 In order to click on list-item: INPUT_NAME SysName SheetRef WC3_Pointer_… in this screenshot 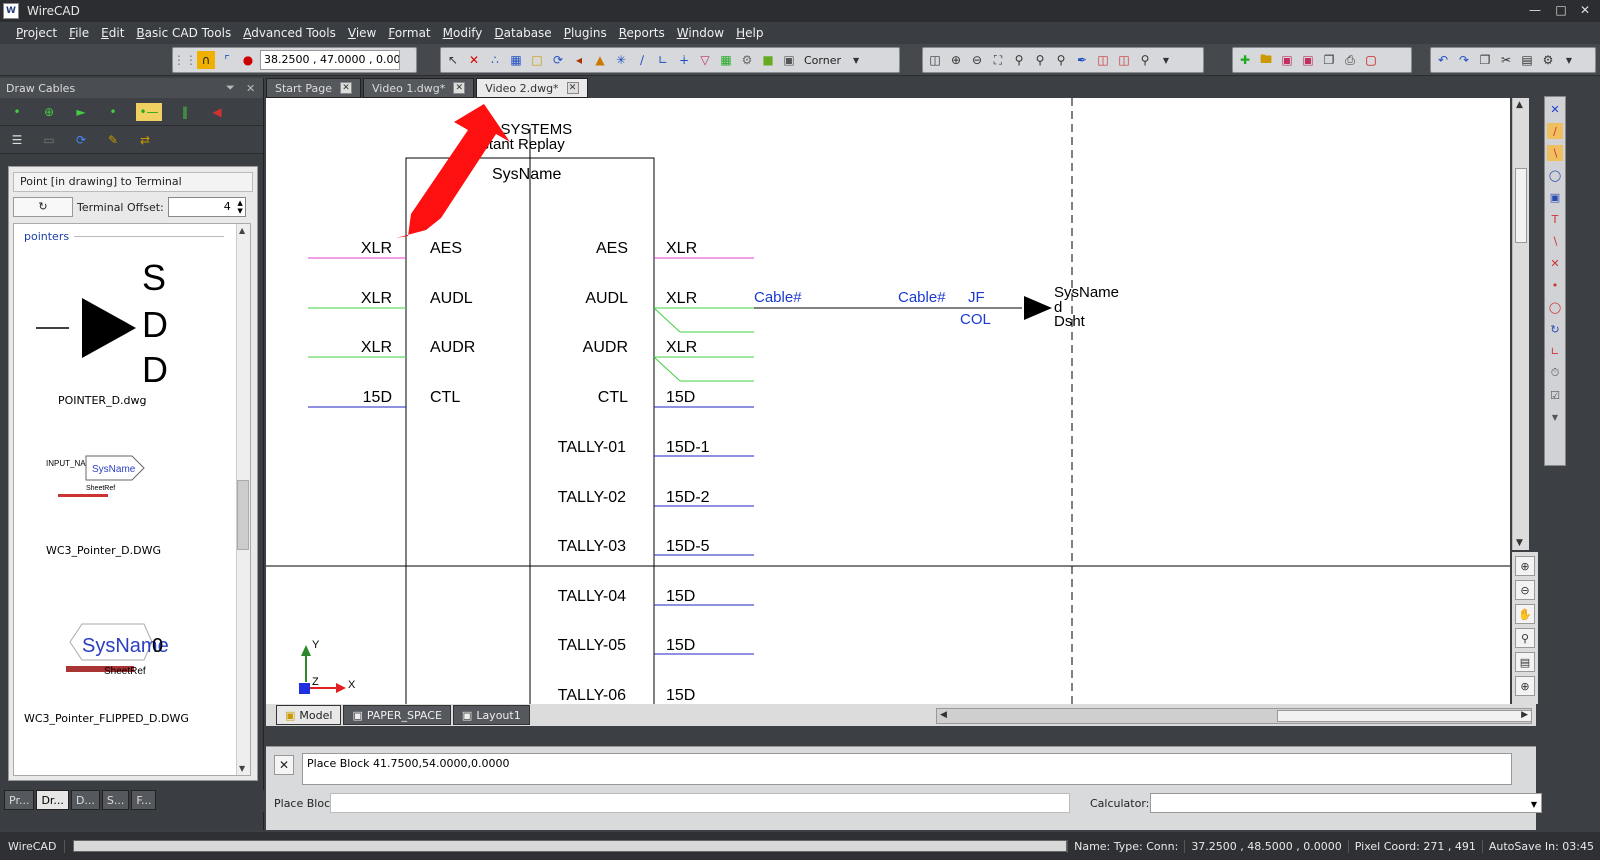, I will do `click(125, 500)`.